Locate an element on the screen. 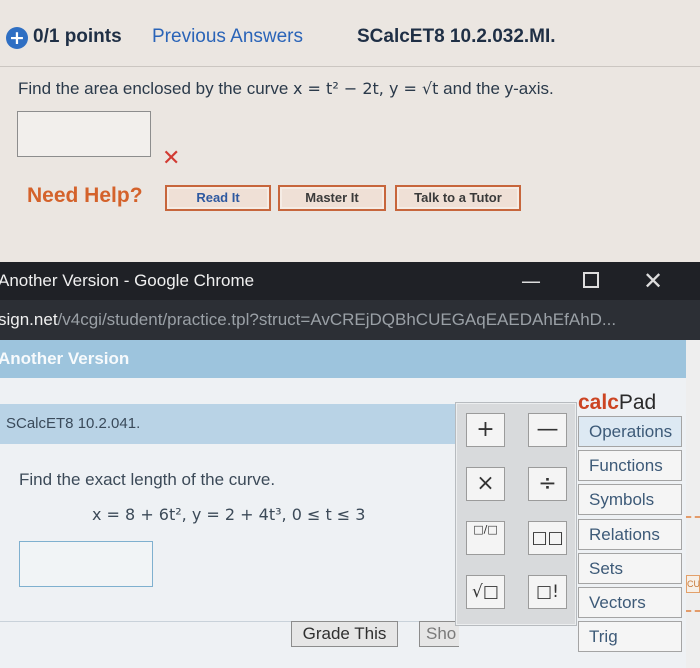 This screenshot has width=700, height=668. previous-answers-link: Previous Answers is located at coordinates (227, 37).